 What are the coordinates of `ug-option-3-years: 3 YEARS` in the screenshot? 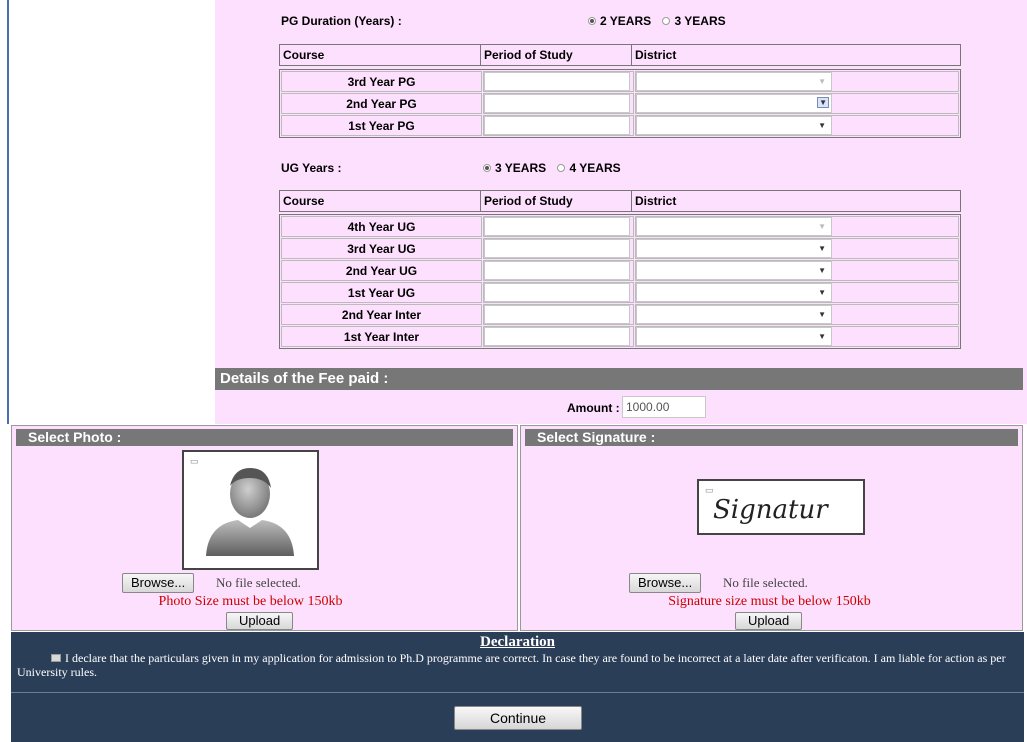 It's located at (514, 168).